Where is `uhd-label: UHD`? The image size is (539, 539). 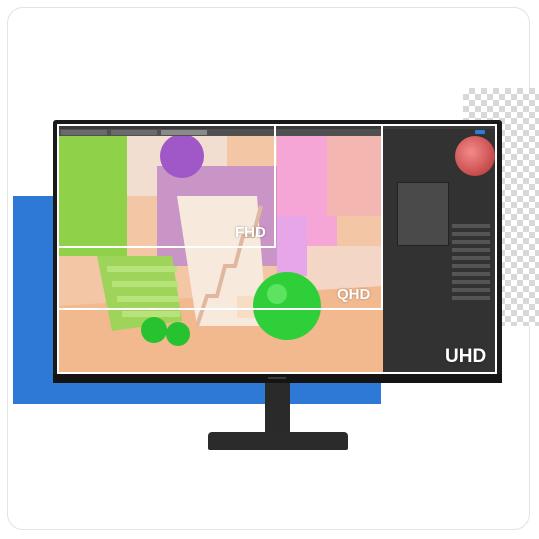 uhd-label: UHD is located at coordinates (466, 356).